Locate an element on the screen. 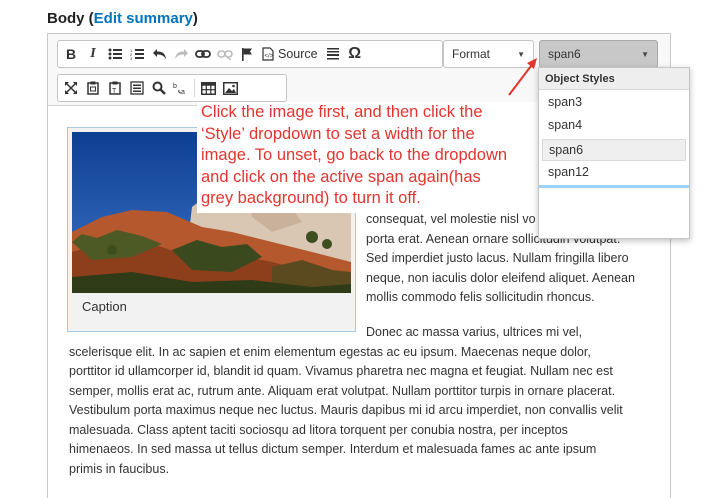 The image size is (719, 498). style-dropdown: span6 ▼ is located at coordinates (598, 54).